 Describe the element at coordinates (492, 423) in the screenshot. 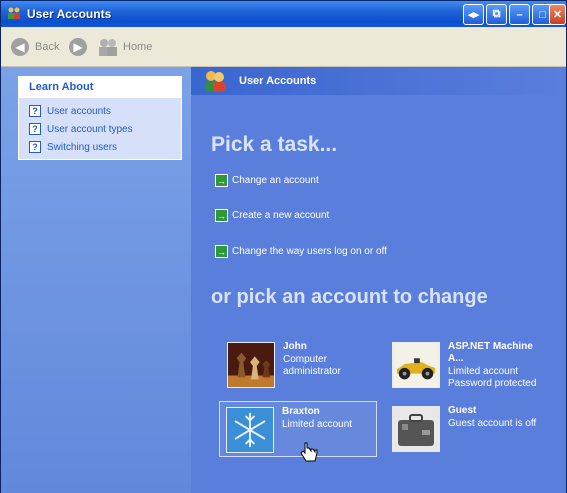

I see `account-status: Guest account is off` at that location.